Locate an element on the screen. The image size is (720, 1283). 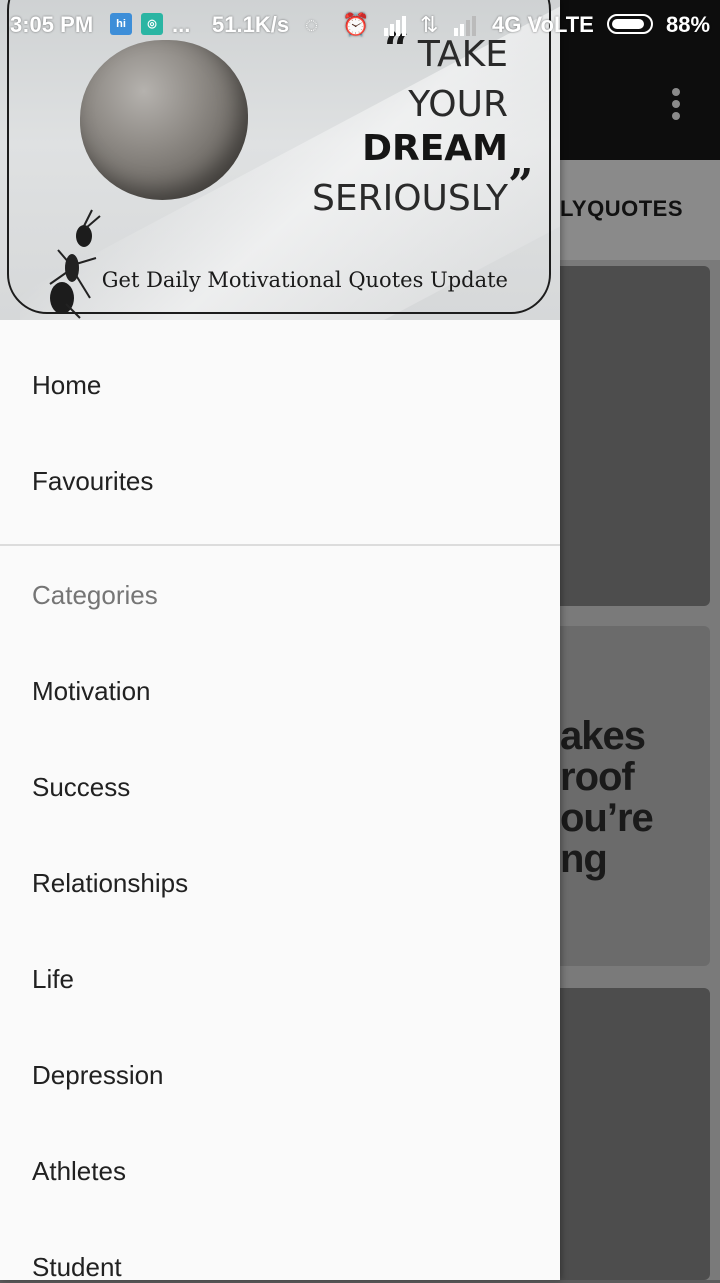
quote-card: akes roof ou’re ng is located at coordinates (625, 796).